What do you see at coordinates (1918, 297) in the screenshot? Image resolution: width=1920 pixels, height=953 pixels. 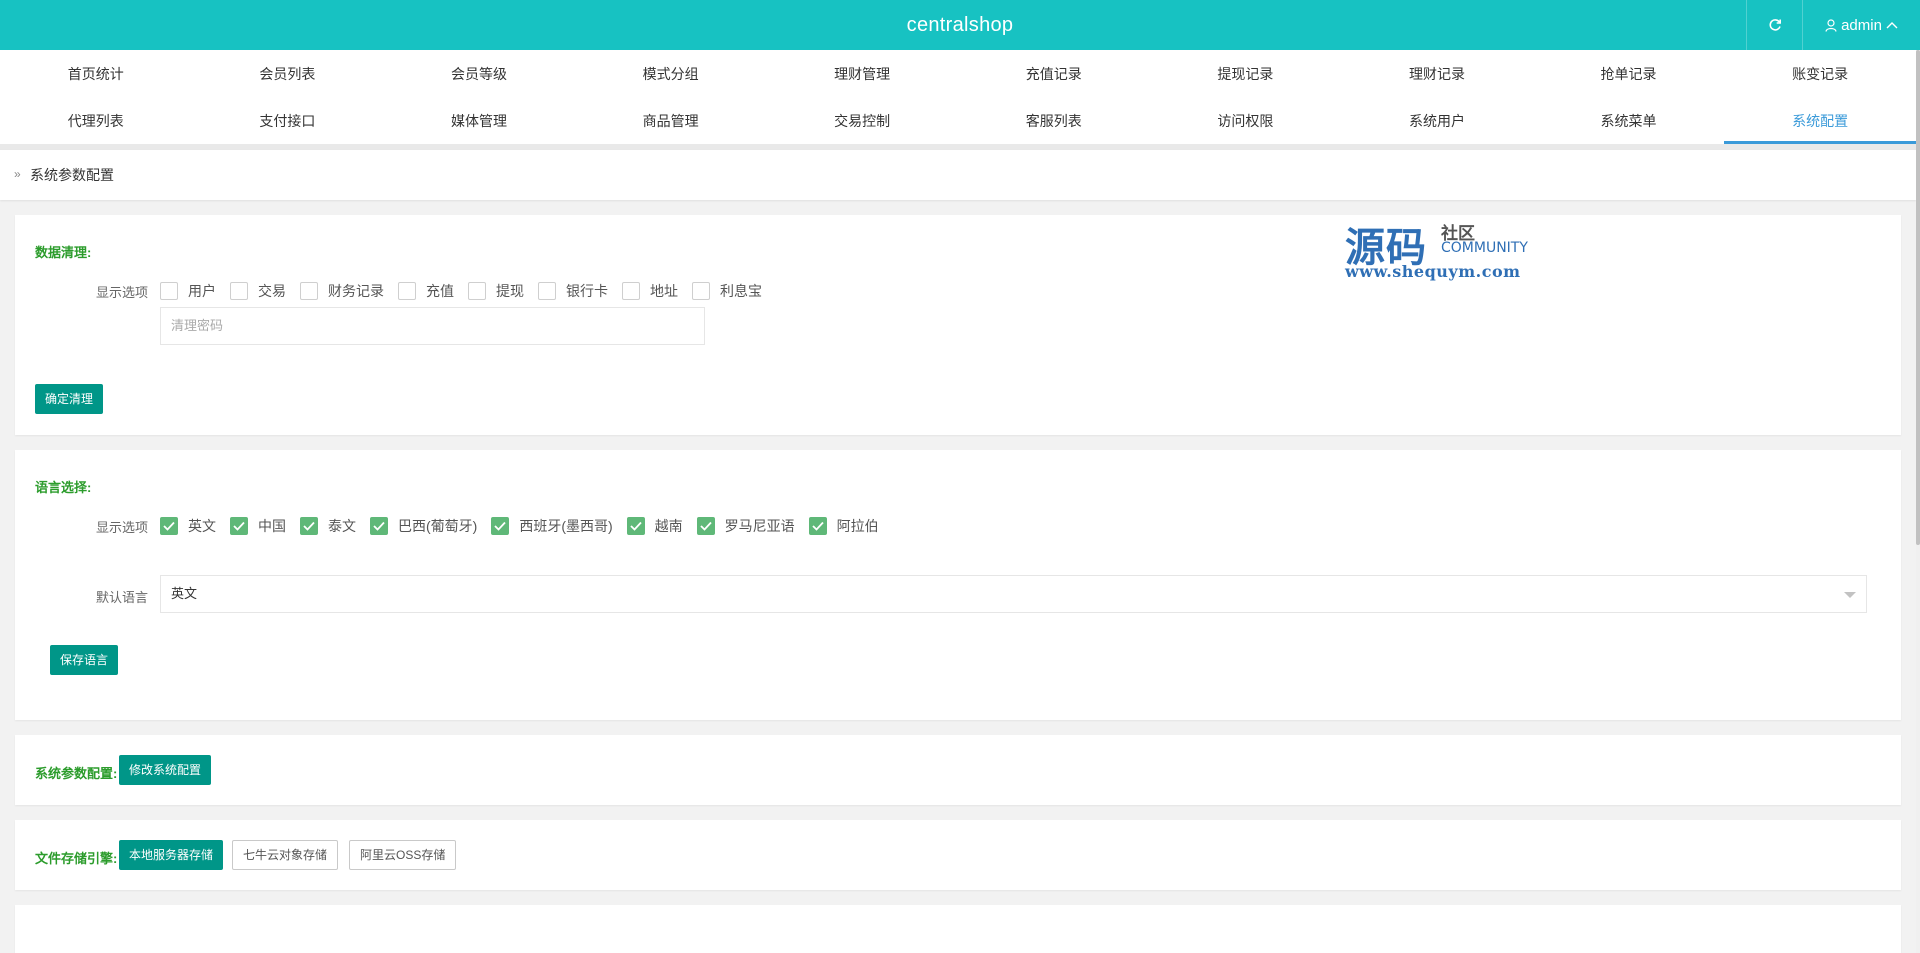 I see `scrollbar-thumb` at bounding box center [1918, 297].